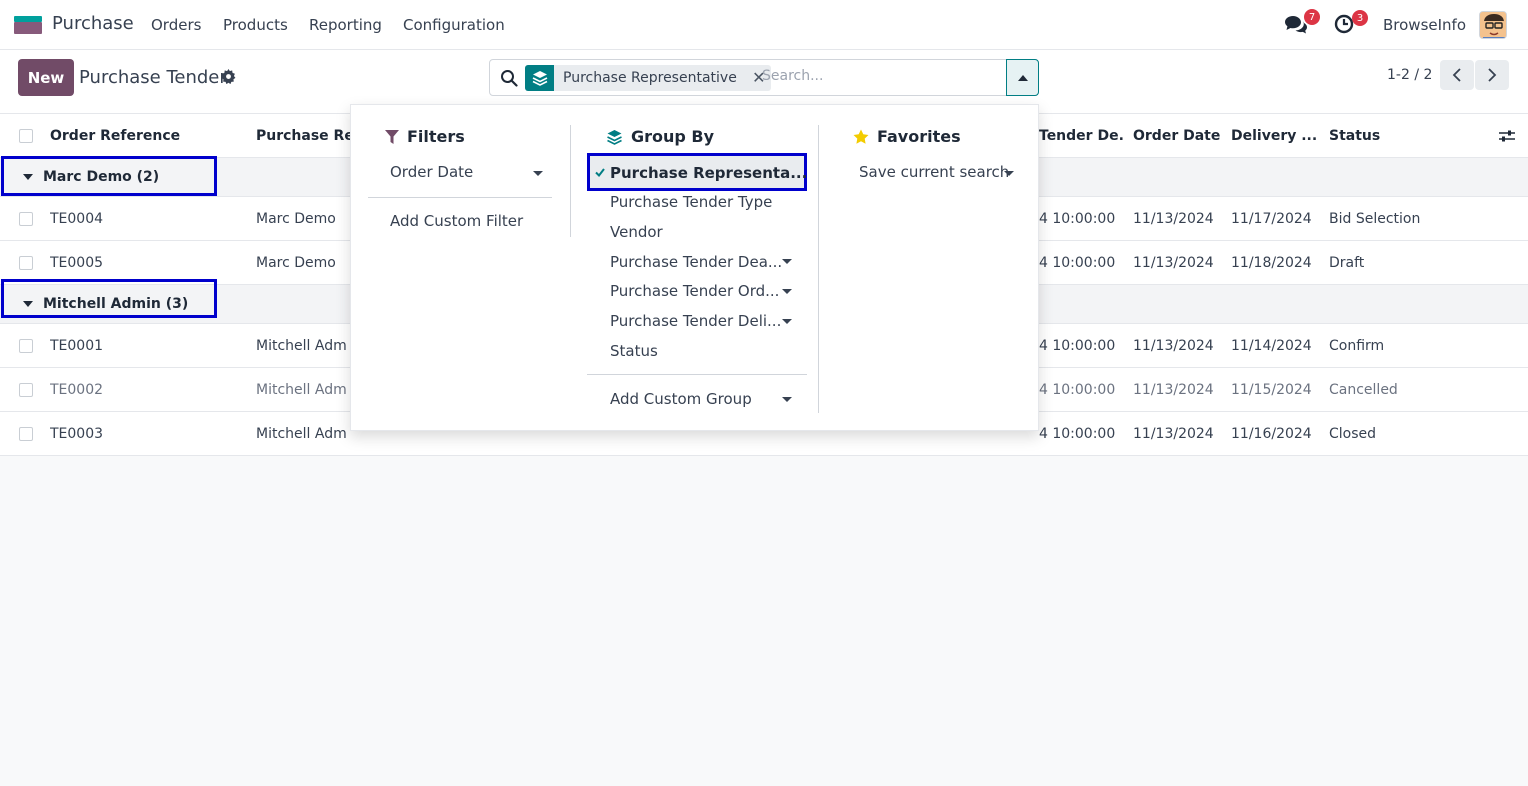 Image resolution: width=1528 pixels, height=786 pixels. I want to click on new-button: New, so click(46, 77).